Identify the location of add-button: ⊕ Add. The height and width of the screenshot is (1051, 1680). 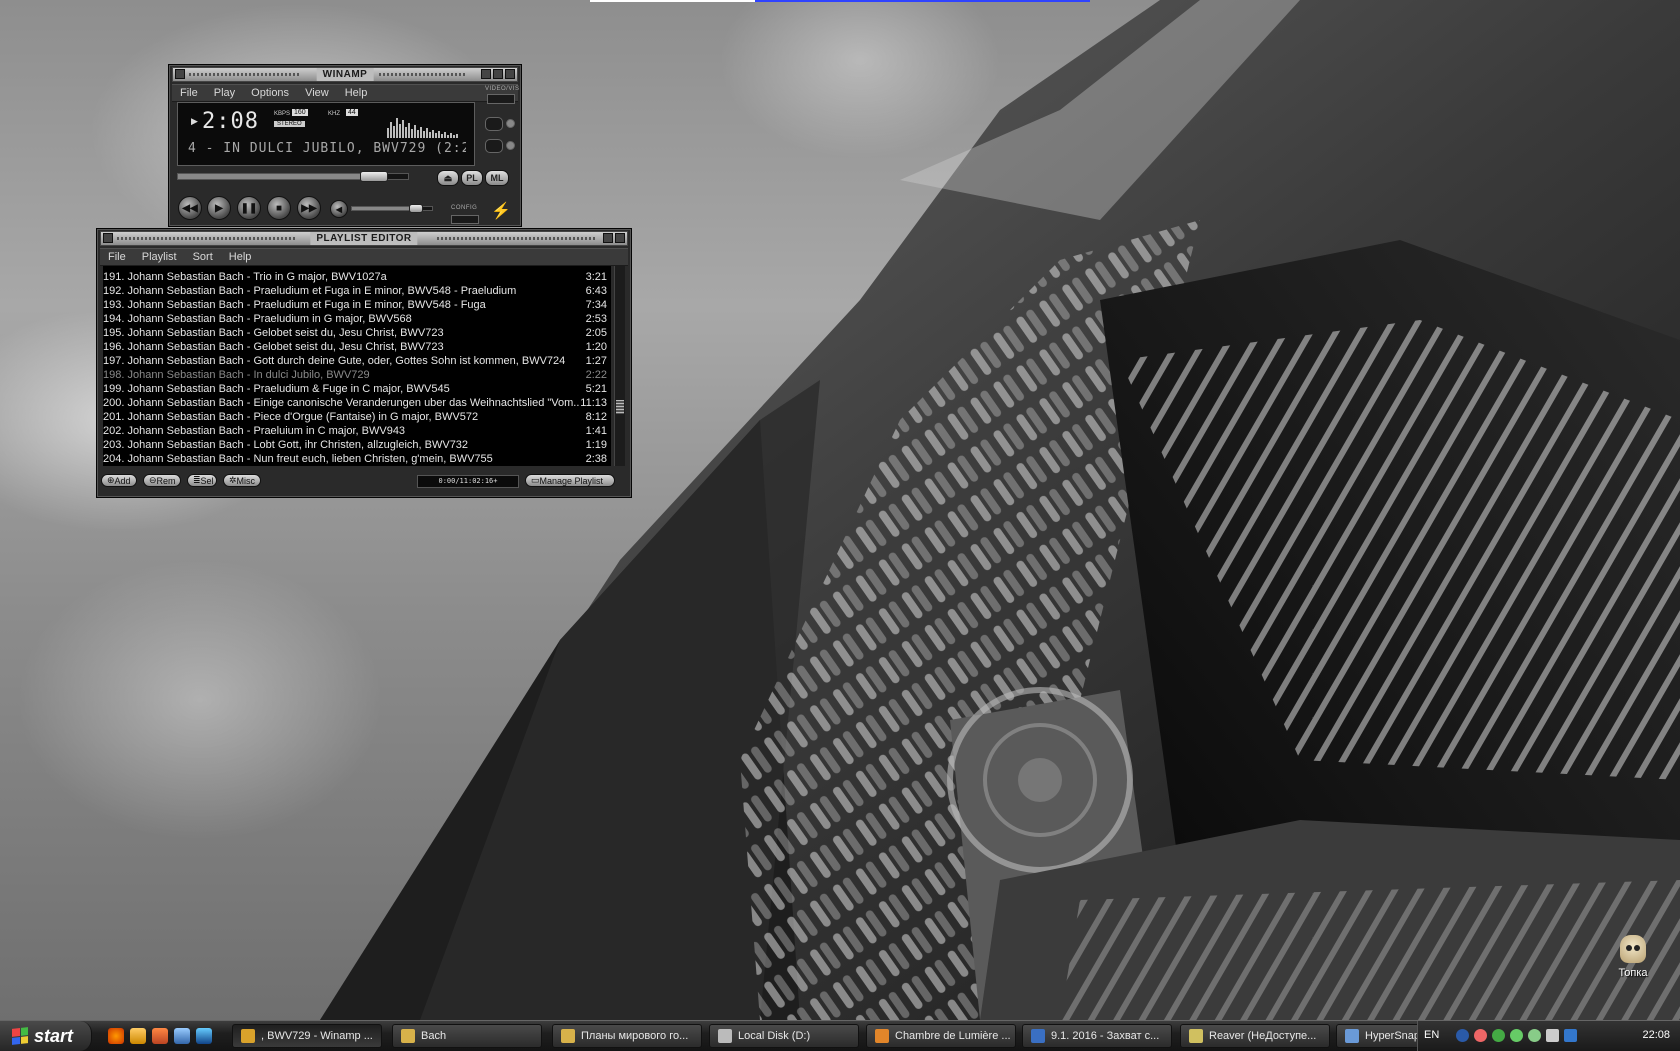
(119, 480).